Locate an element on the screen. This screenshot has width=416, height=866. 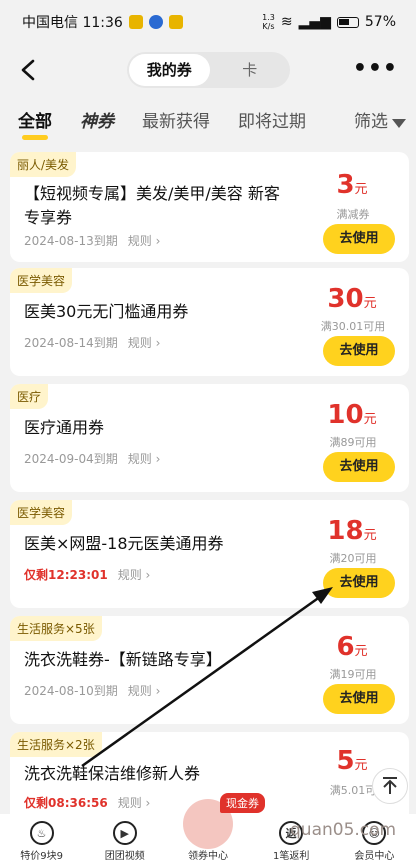
coupon-category-tag: 丽人/美发 is located at coordinates (43, 164).